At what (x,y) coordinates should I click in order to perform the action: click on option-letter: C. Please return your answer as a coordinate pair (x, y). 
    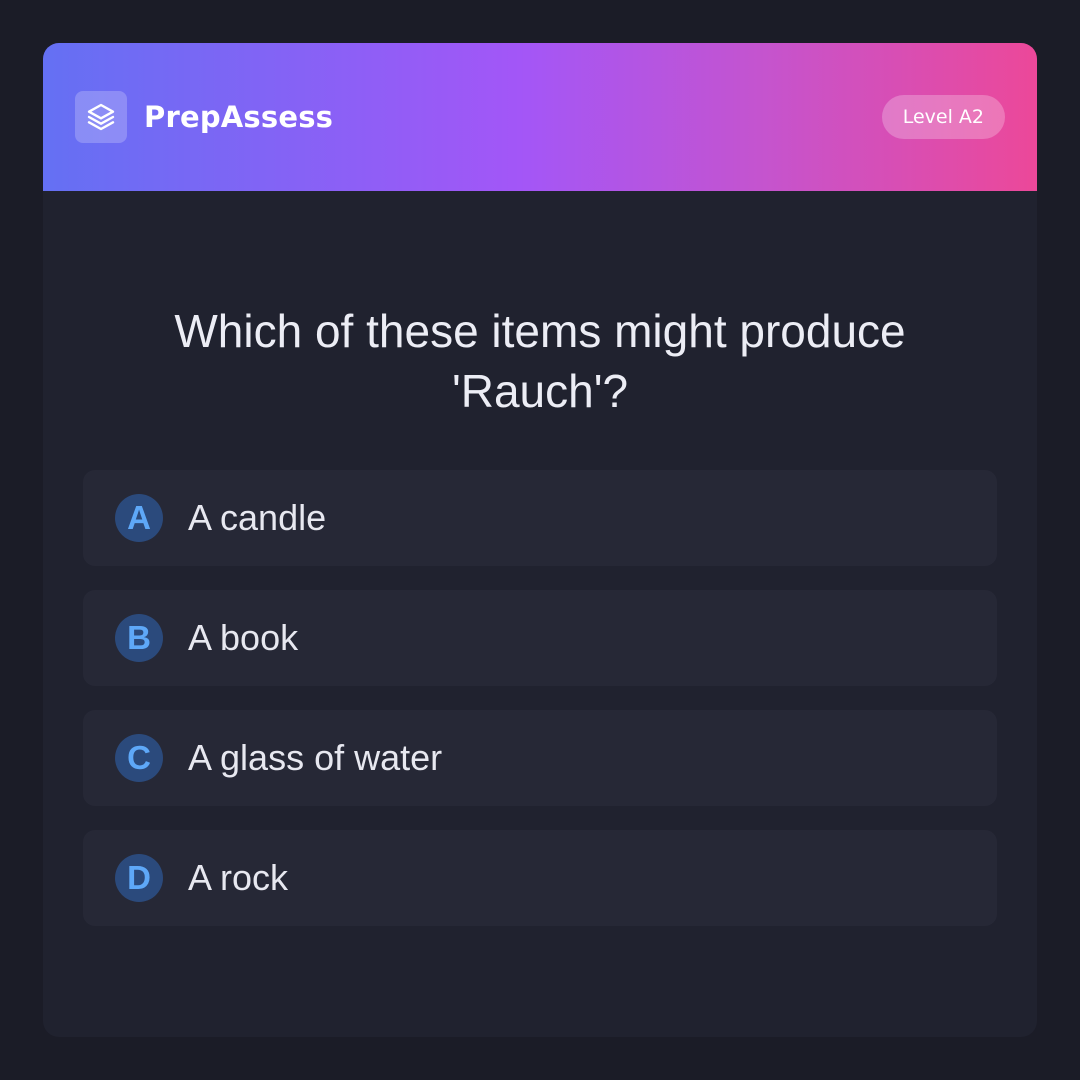
    Looking at the image, I should click on (139, 758).